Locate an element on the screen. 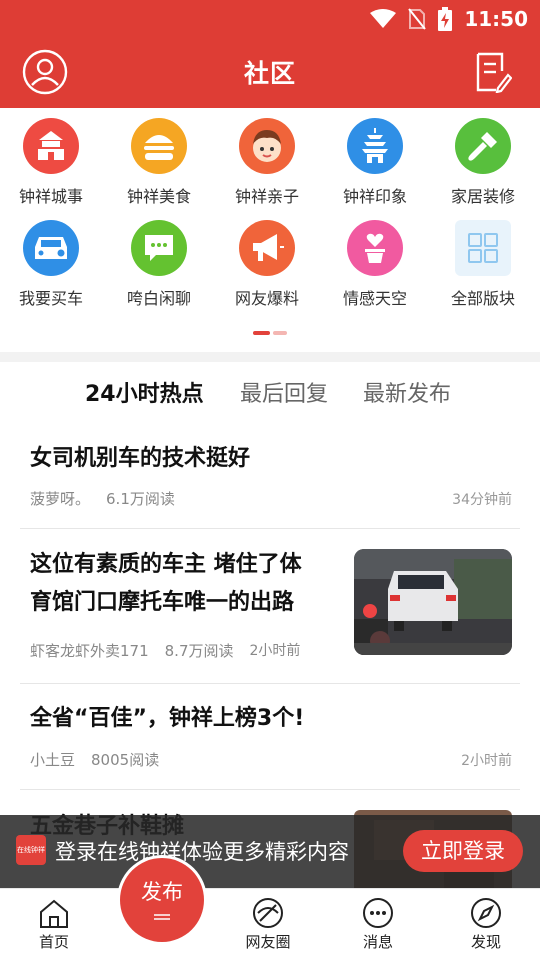 This screenshot has width=540, height=960. car-icon is located at coordinates (51, 248).